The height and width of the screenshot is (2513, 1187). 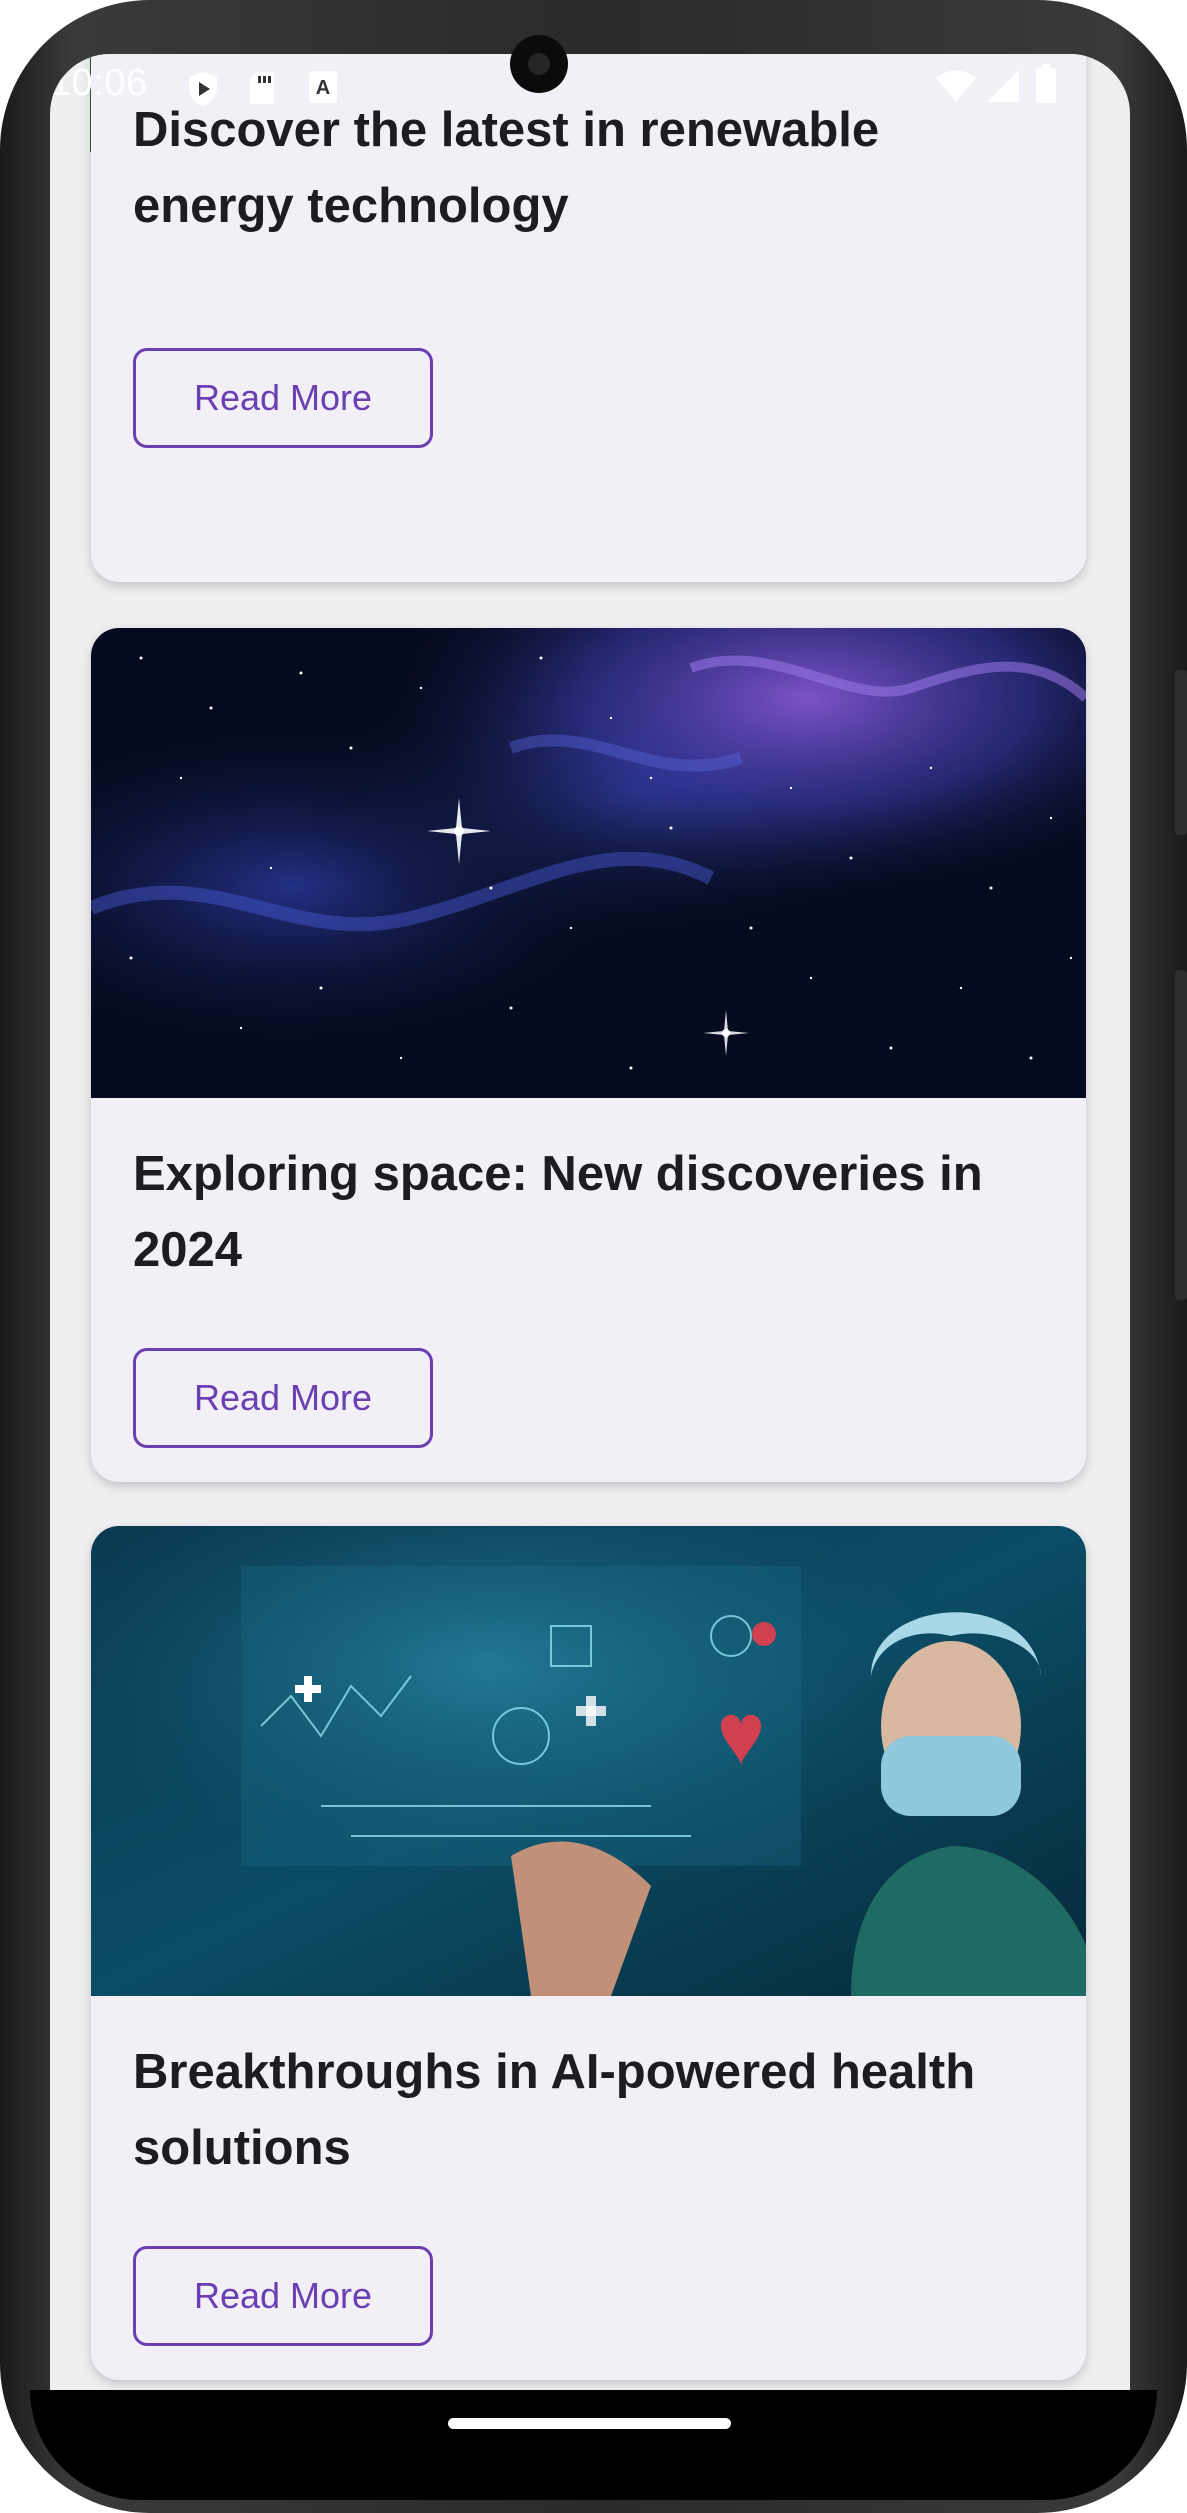 I want to click on font-a-icon: A, so click(x=323, y=89).